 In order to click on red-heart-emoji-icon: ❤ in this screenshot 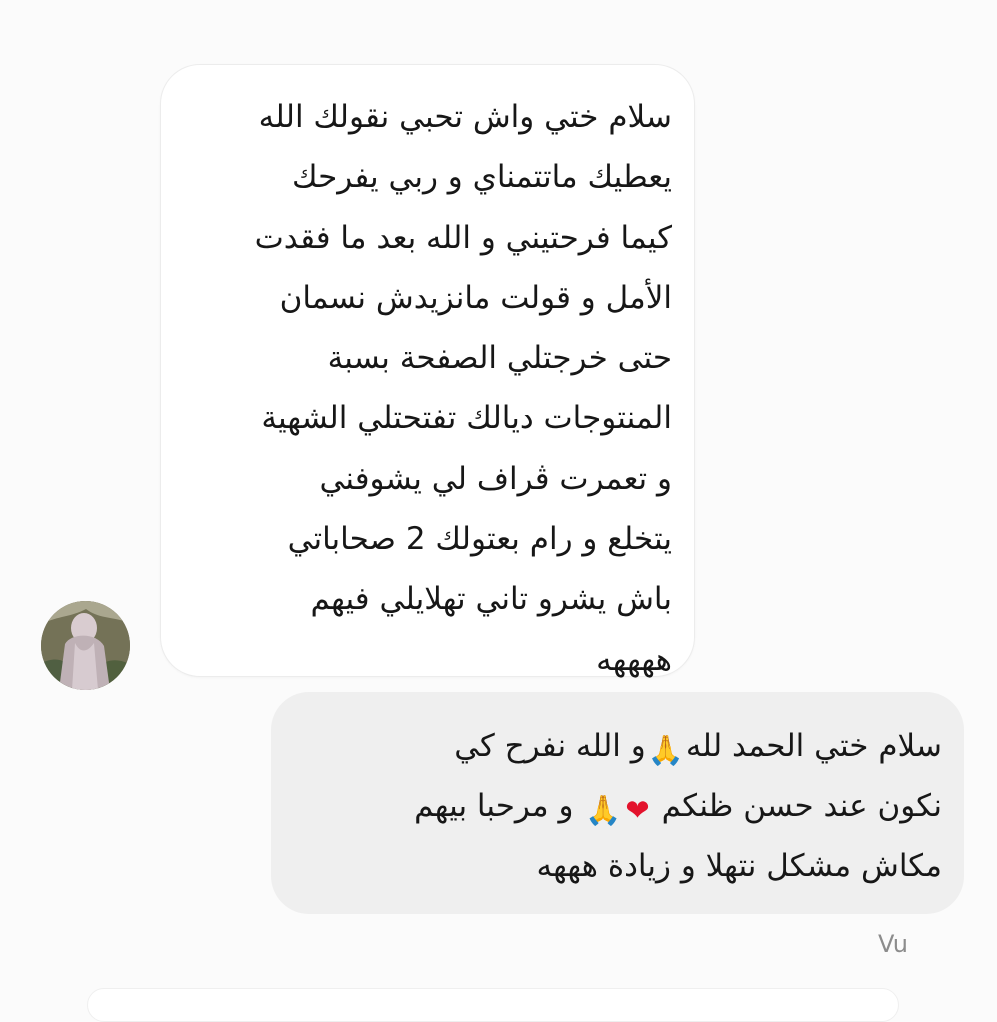, I will do `click(637, 810)`.